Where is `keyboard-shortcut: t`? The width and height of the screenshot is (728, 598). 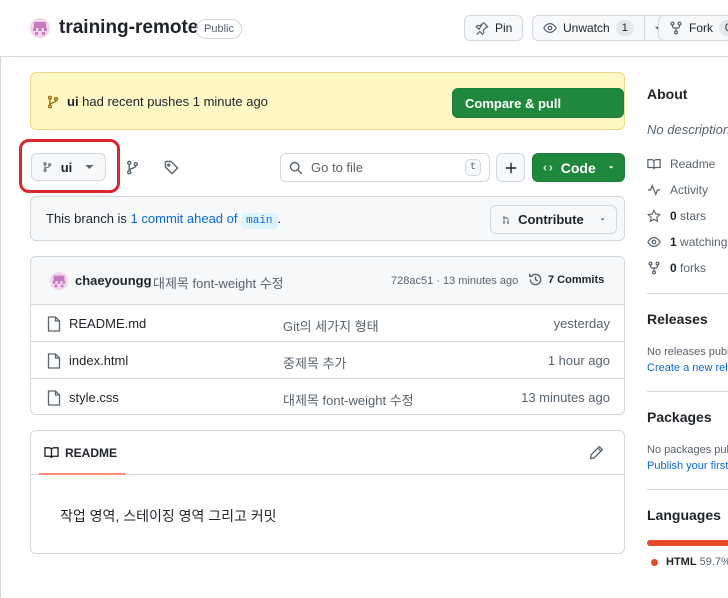
keyboard-shortcut: t is located at coordinates (472, 167).